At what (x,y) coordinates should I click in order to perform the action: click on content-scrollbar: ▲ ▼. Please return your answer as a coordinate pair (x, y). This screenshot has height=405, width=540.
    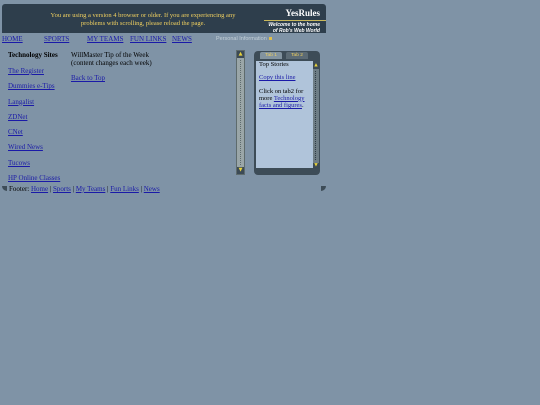
    Looking at the image, I should click on (240, 112).